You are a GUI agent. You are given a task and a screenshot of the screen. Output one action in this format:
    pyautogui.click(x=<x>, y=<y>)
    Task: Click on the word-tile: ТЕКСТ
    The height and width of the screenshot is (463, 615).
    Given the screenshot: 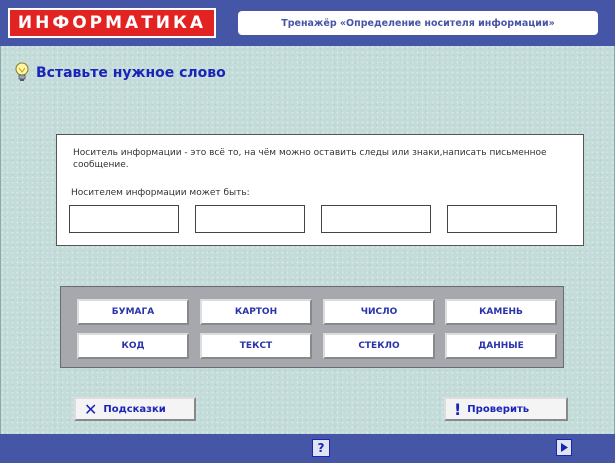 What is the action you would take?
    pyautogui.click(x=256, y=346)
    